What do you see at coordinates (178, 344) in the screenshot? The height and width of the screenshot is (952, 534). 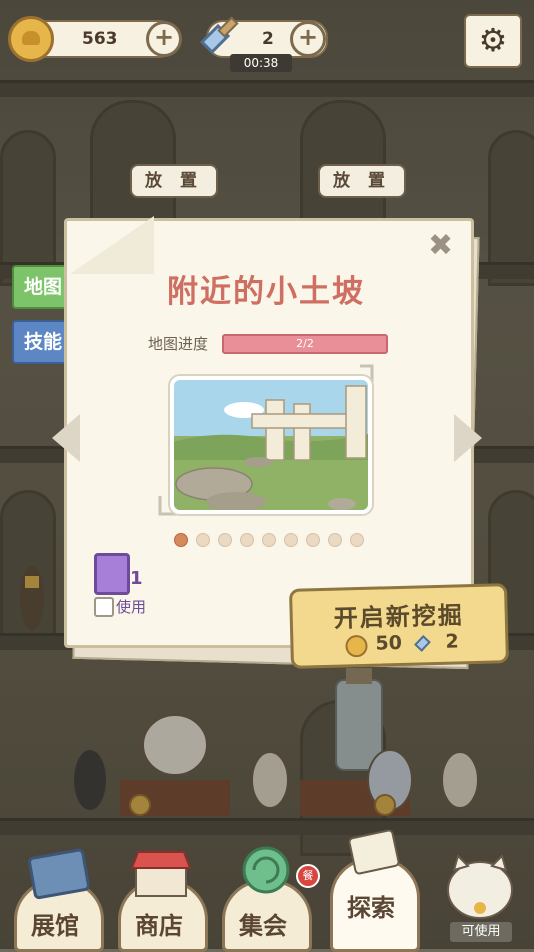 I see `progress-label: 地图进度` at bounding box center [178, 344].